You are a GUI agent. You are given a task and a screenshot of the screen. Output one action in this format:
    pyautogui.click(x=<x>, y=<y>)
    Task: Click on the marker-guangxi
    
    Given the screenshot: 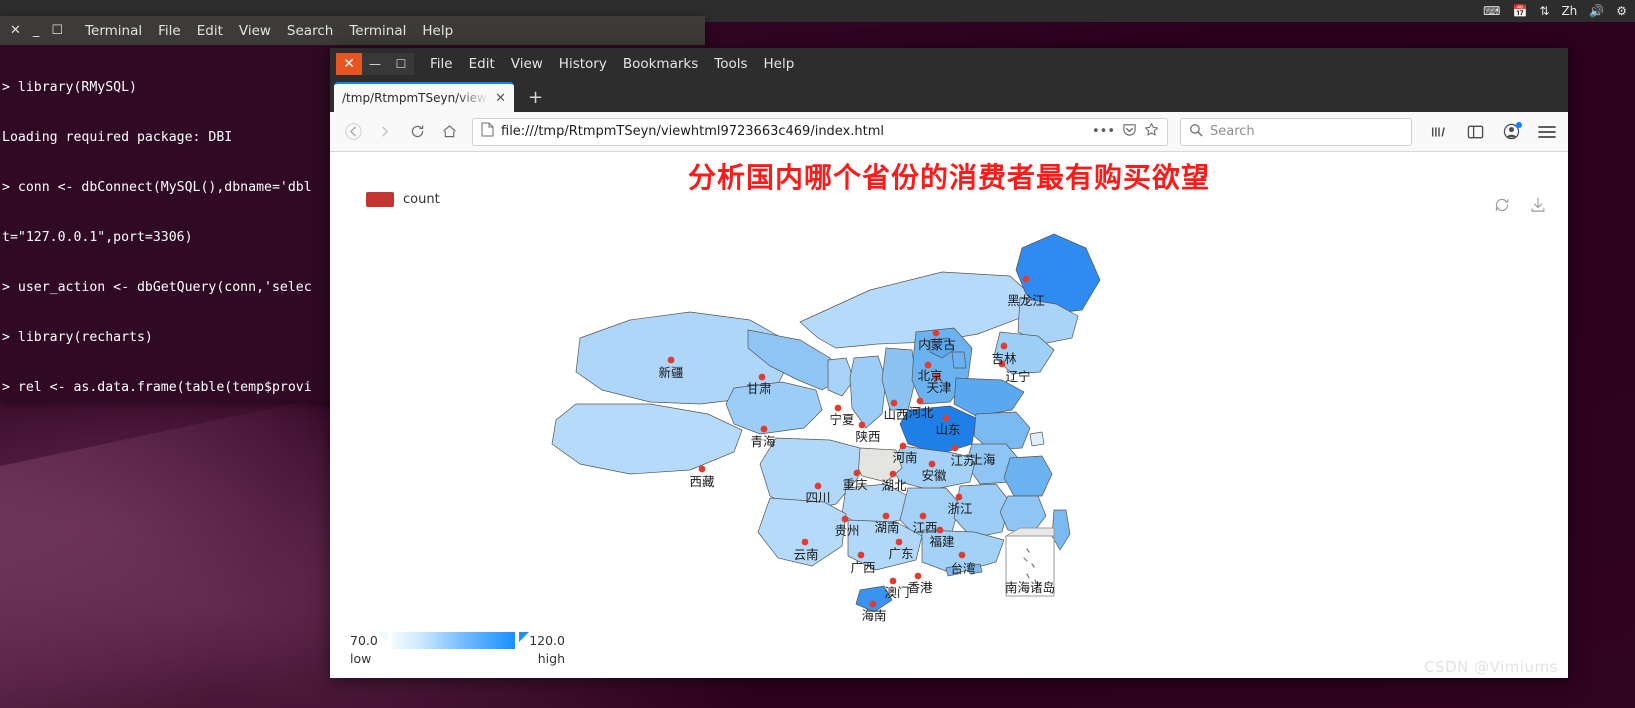 What is the action you would take?
    pyautogui.click(x=861, y=555)
    